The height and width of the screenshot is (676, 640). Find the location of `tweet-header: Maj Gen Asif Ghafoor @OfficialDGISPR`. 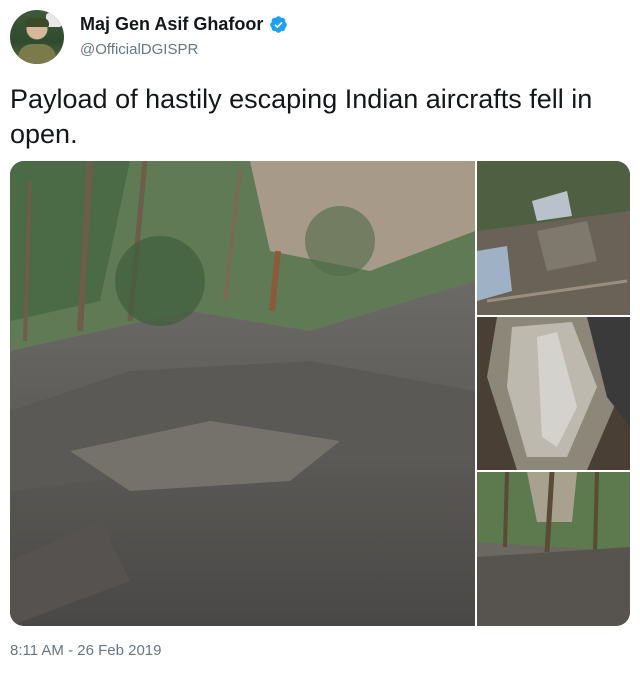

tweet-header: Maj Gen Asif Ghafoor @OfficialDGISPR is located at coordinates (320, 38).